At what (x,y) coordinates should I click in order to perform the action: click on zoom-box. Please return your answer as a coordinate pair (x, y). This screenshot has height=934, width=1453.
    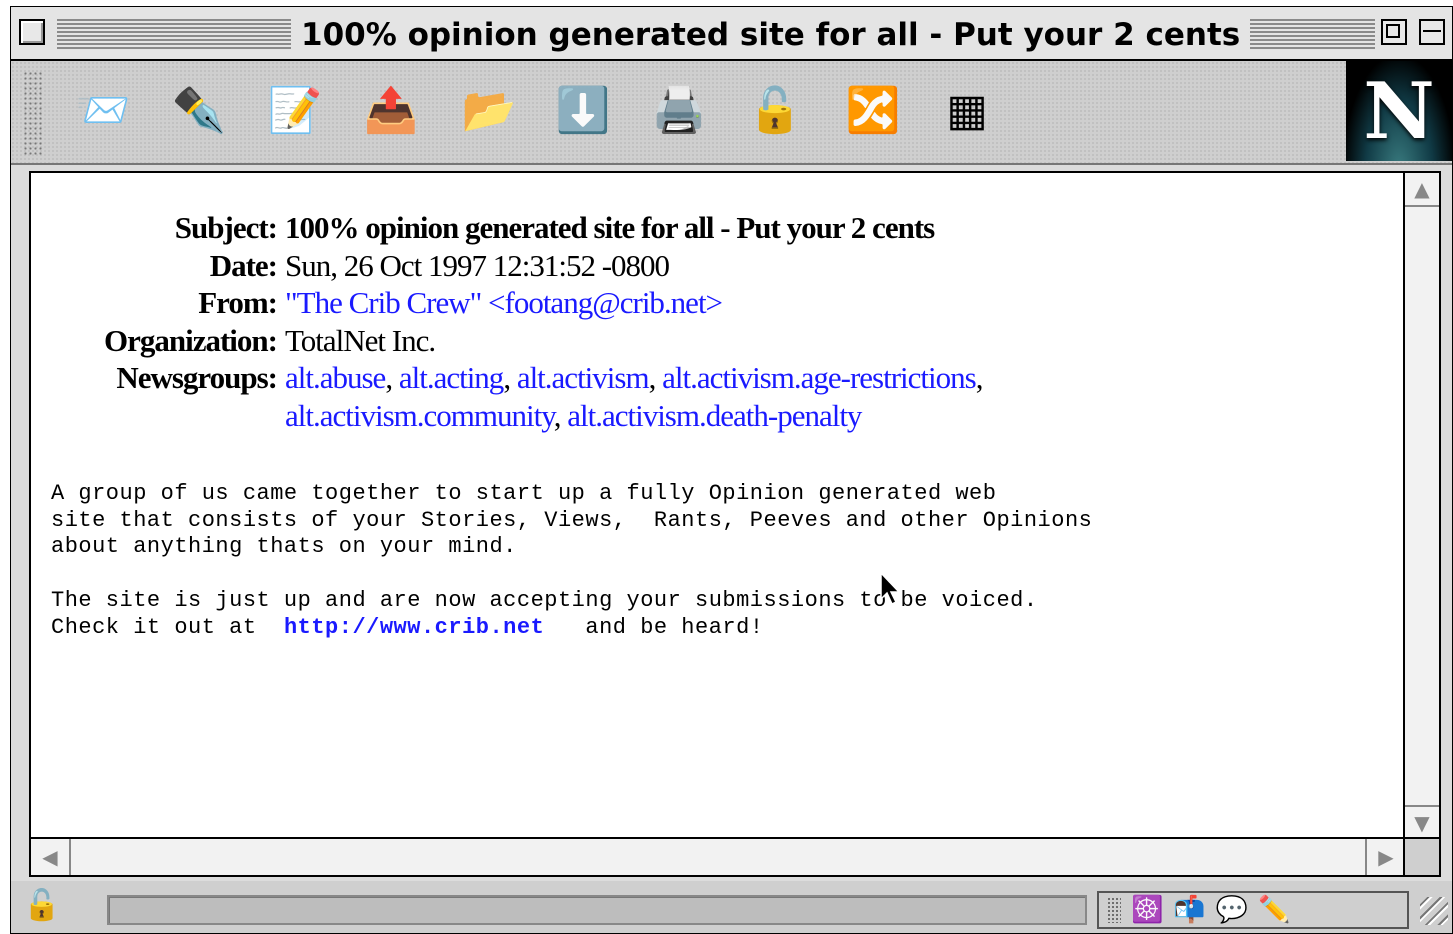
    Looking at the image, I should click on (1394, 32).